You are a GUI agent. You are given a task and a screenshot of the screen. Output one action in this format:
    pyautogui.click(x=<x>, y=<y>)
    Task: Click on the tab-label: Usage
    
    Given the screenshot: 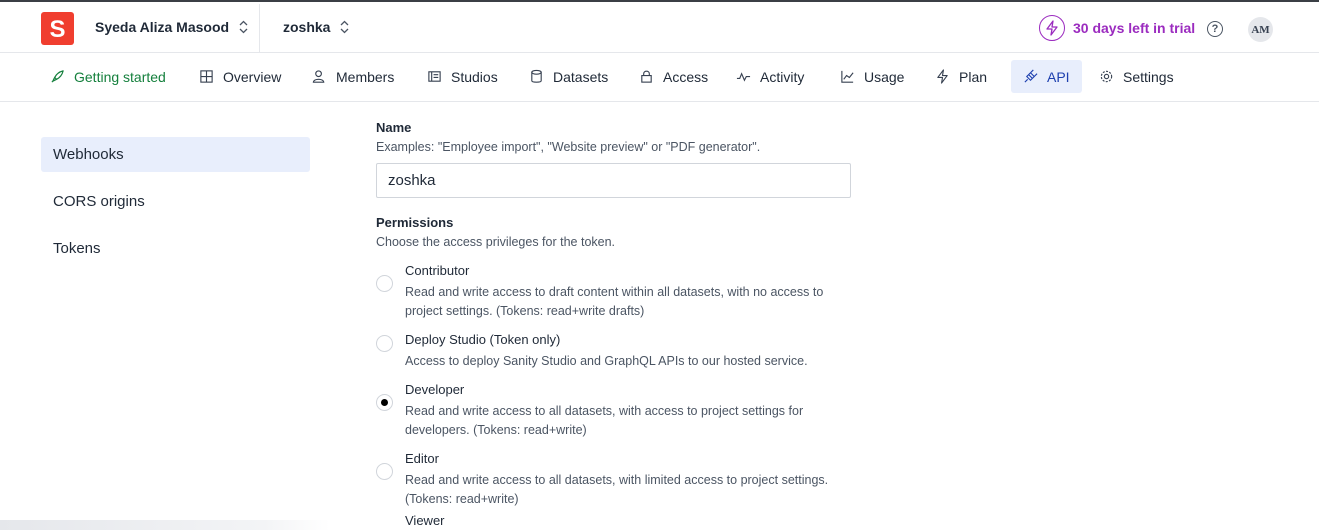 What is the action you would take?
    pyautogui.click(x=884, y=76)
    